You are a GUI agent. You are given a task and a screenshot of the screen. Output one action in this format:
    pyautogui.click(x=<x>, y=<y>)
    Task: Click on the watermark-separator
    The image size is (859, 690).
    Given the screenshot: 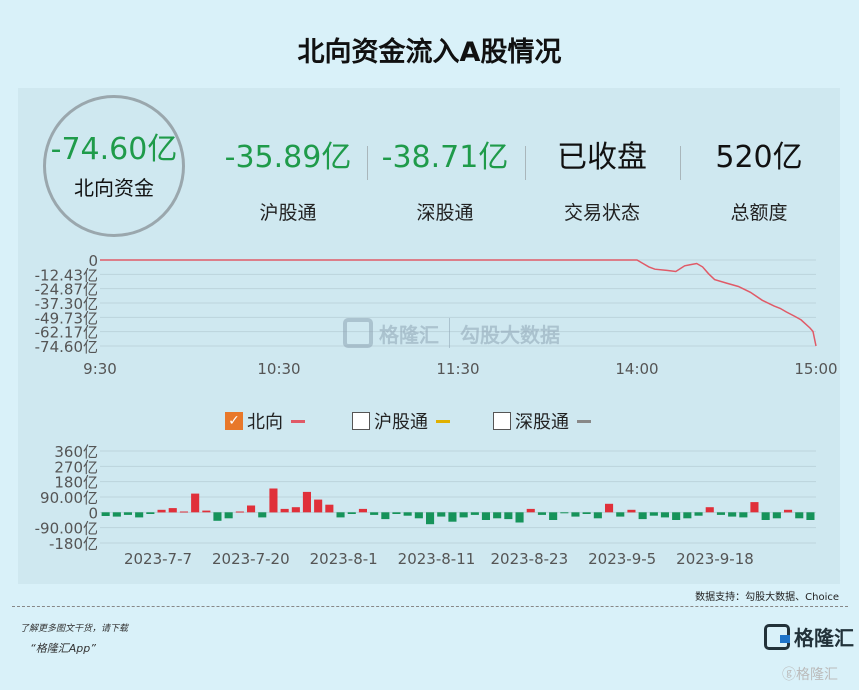 What is the action you would take?
    pyautogui.click(x=449, y=333)
    